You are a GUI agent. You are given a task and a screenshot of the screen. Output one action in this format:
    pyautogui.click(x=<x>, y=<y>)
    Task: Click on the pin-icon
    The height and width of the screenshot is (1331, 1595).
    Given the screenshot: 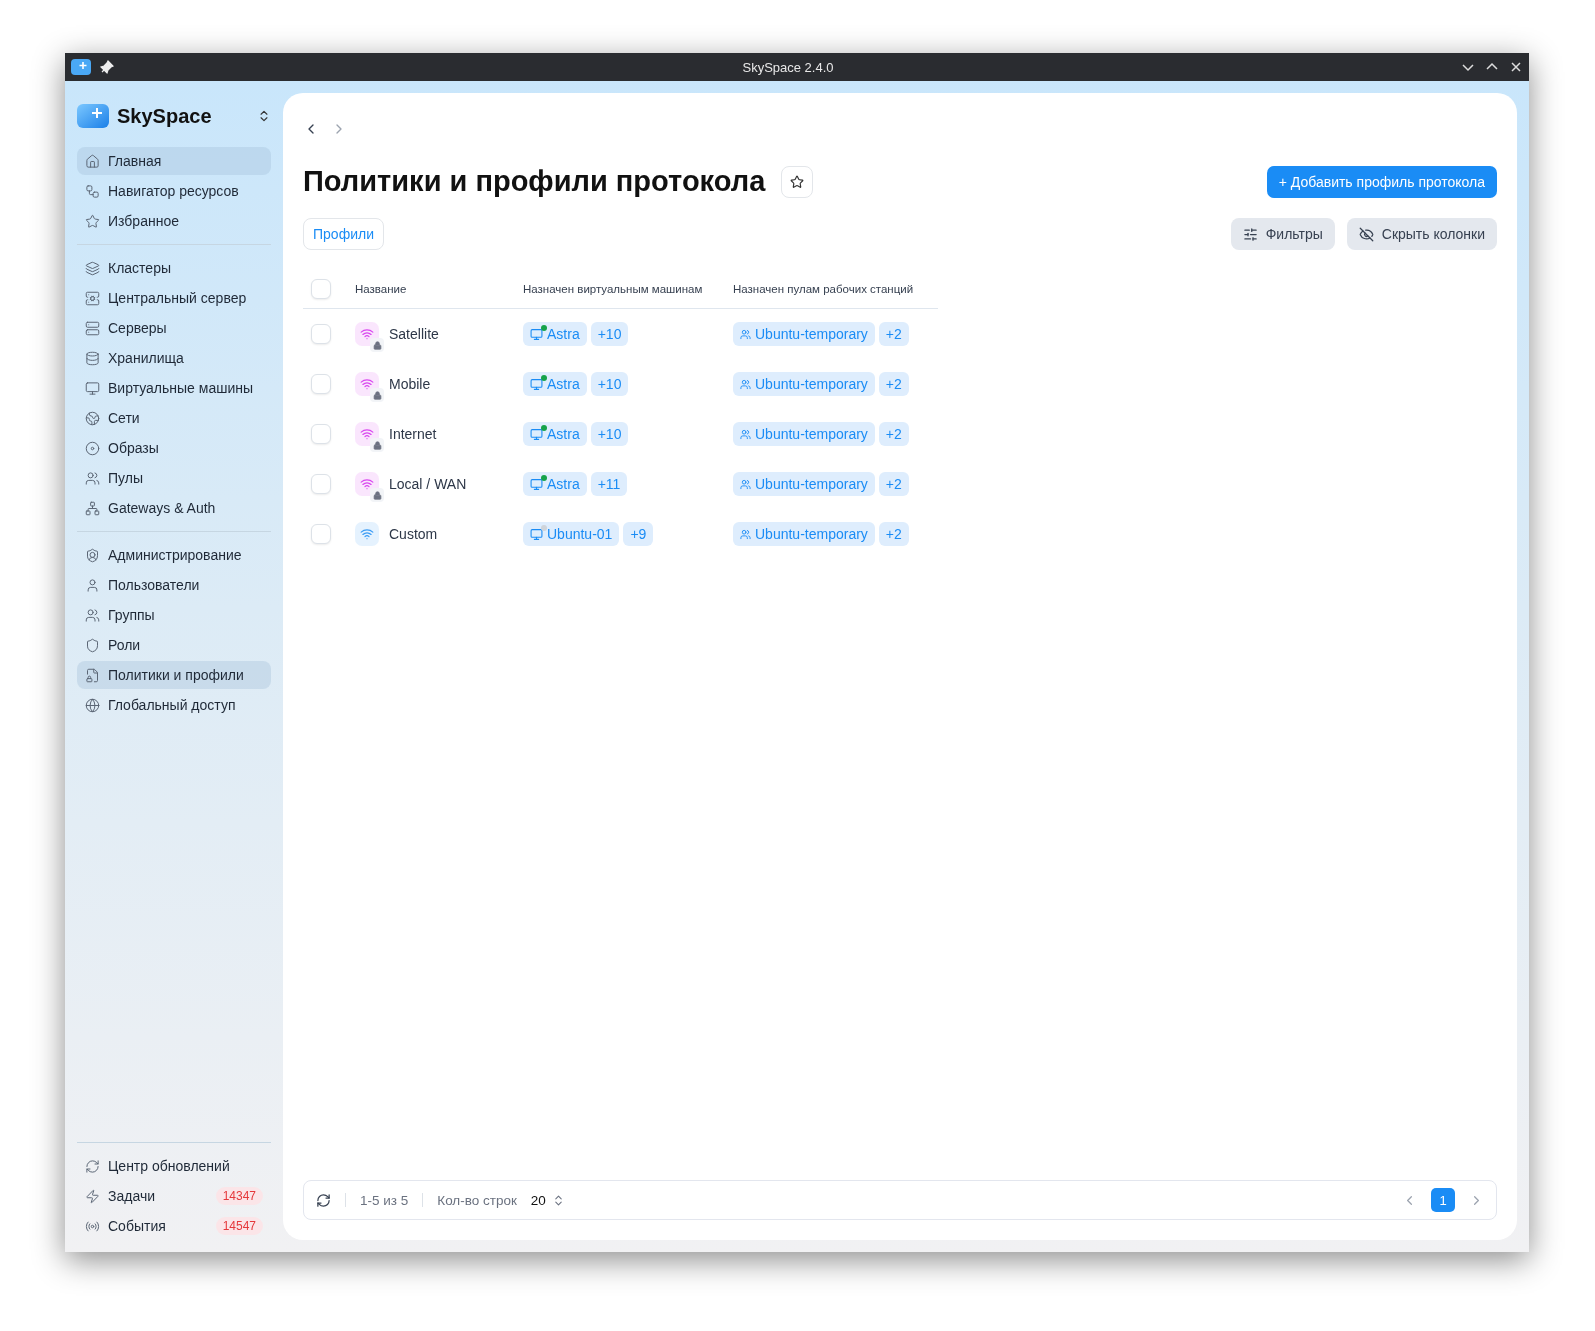 What is the action you would take?
    pyautogui.click(x=107, y=67)
    